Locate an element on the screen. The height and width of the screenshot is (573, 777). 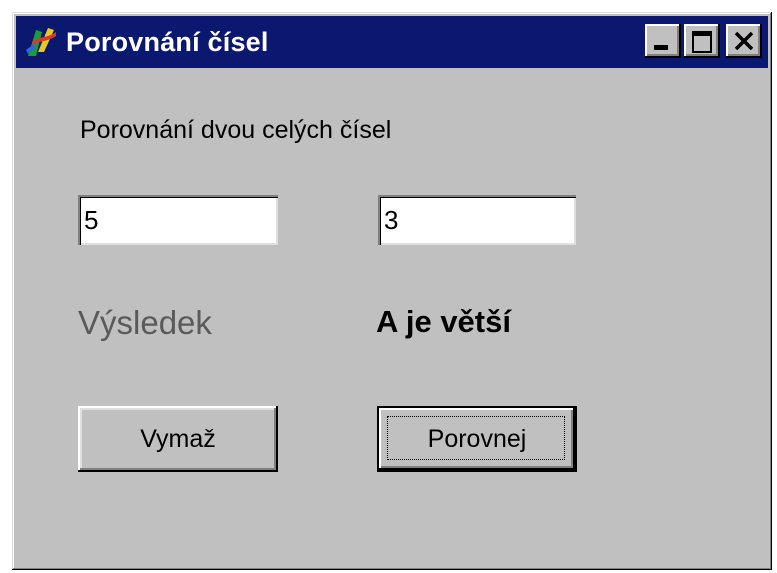
app-icon is located at coordinates (42, 42).